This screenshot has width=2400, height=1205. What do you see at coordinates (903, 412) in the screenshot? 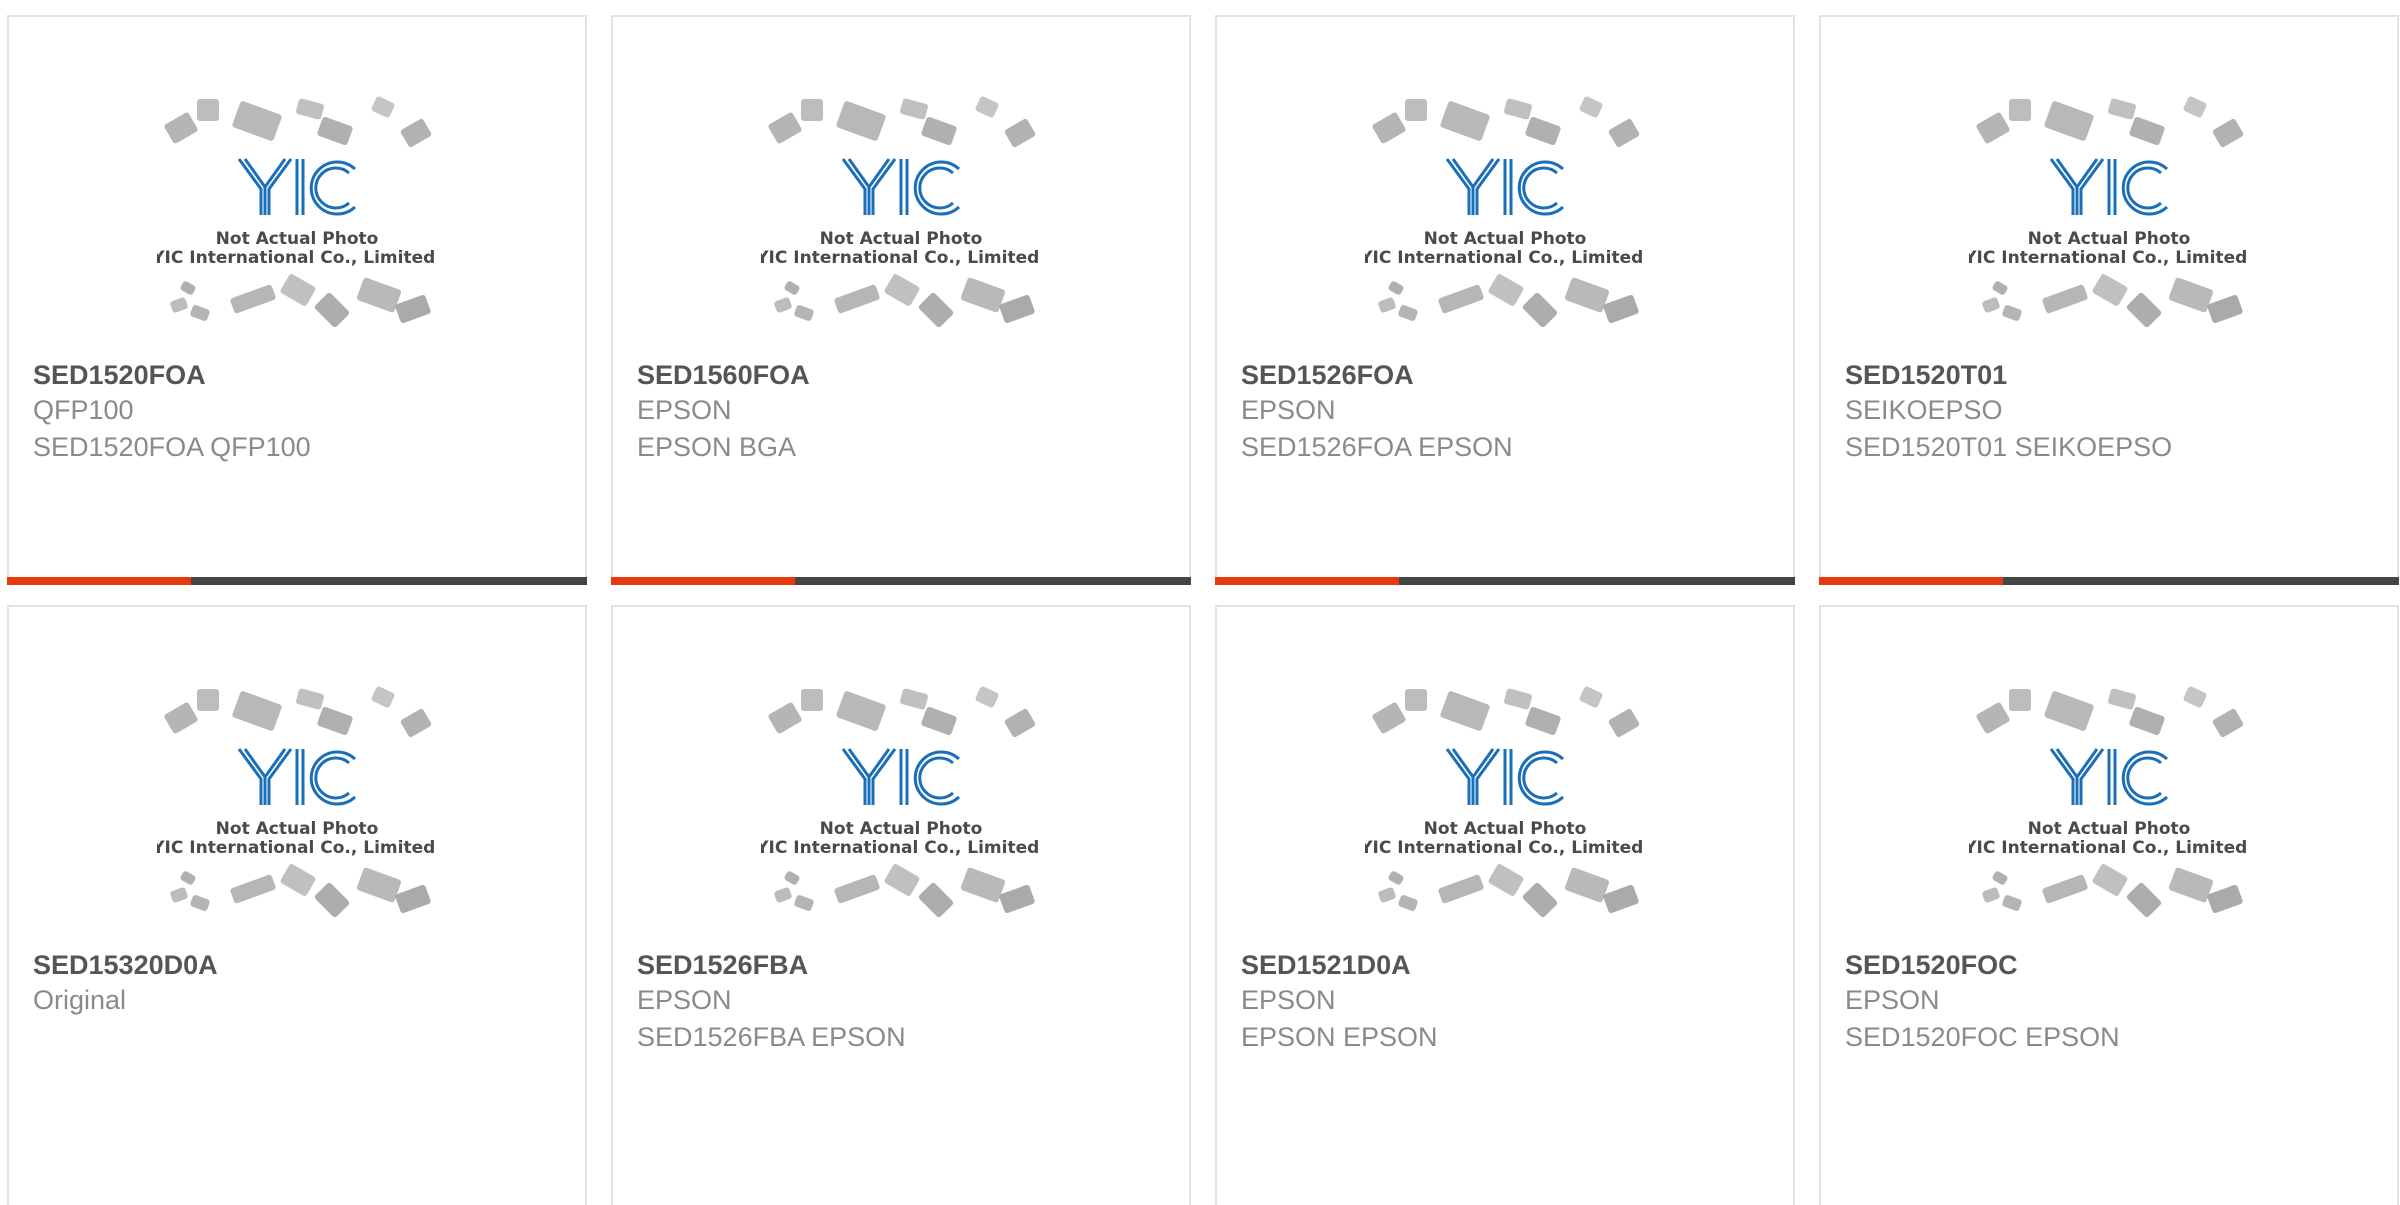
I see `product-info: SED1560FOA EPSON EPSON BGA` at bounding box center [903, 412].